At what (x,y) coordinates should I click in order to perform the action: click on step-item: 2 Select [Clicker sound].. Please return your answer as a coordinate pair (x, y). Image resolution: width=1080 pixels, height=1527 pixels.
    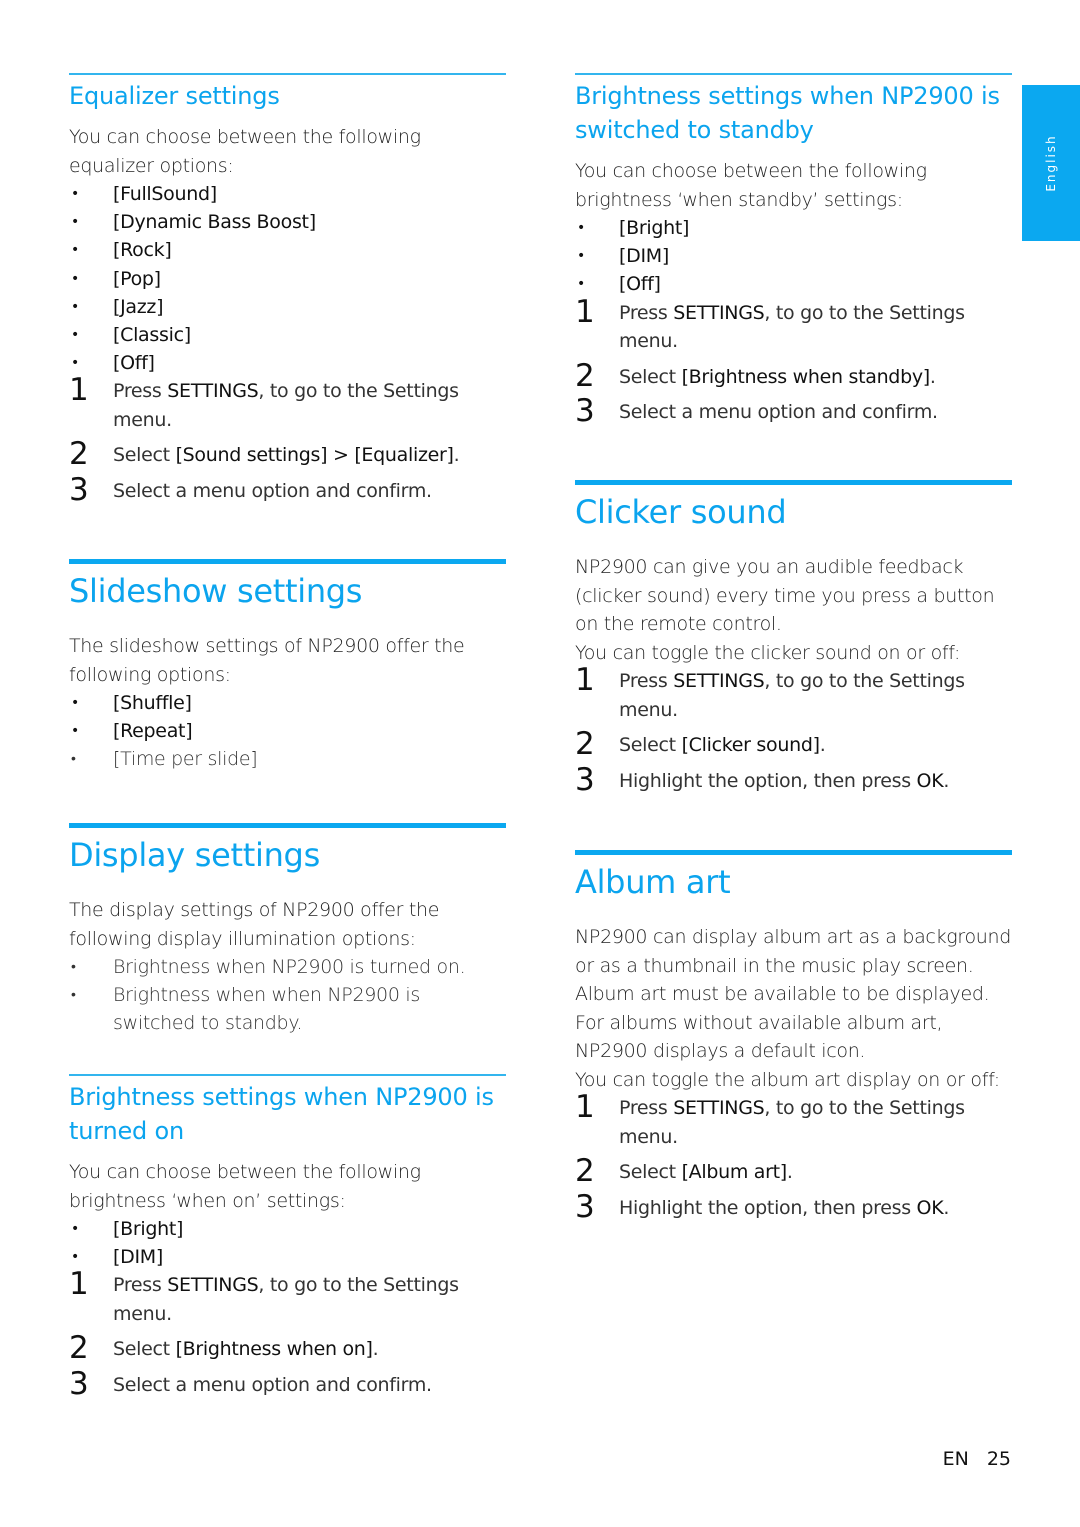
    Looking at the image, I should click on (793, 744).